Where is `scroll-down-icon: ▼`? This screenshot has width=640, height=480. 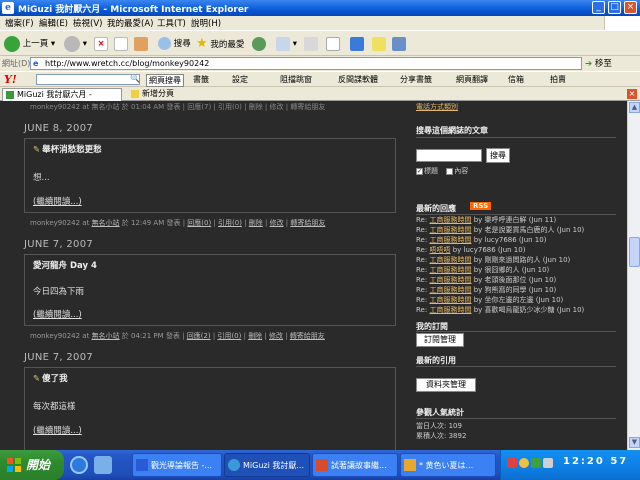
scroll-down-icon: ▼ is located at coordinates (634, 442).